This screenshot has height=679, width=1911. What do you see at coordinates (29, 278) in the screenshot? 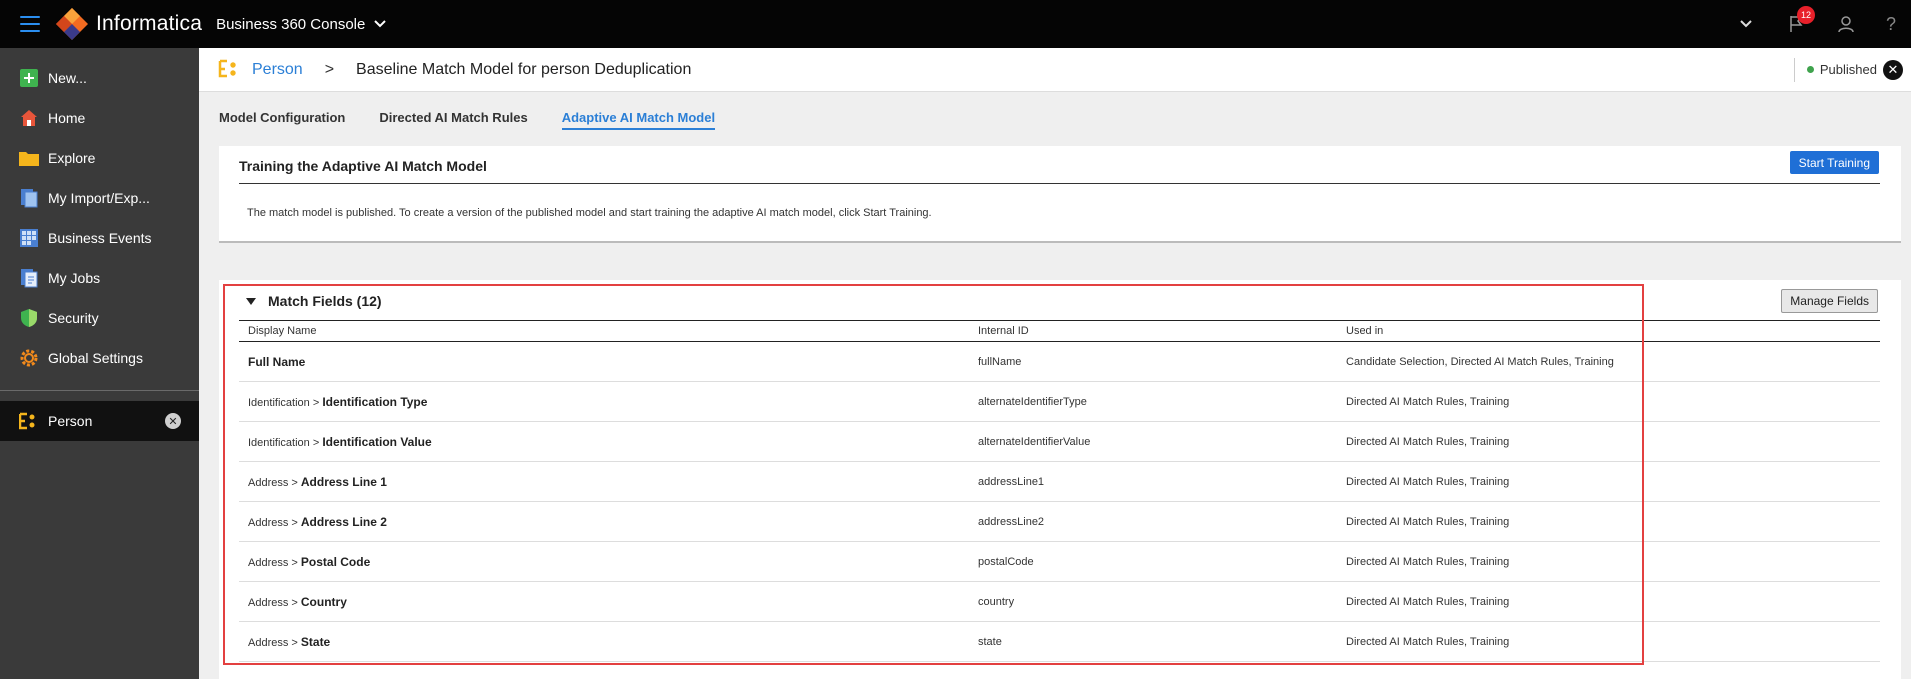
I see `jobs-icon` at bounding box center [29, 278].